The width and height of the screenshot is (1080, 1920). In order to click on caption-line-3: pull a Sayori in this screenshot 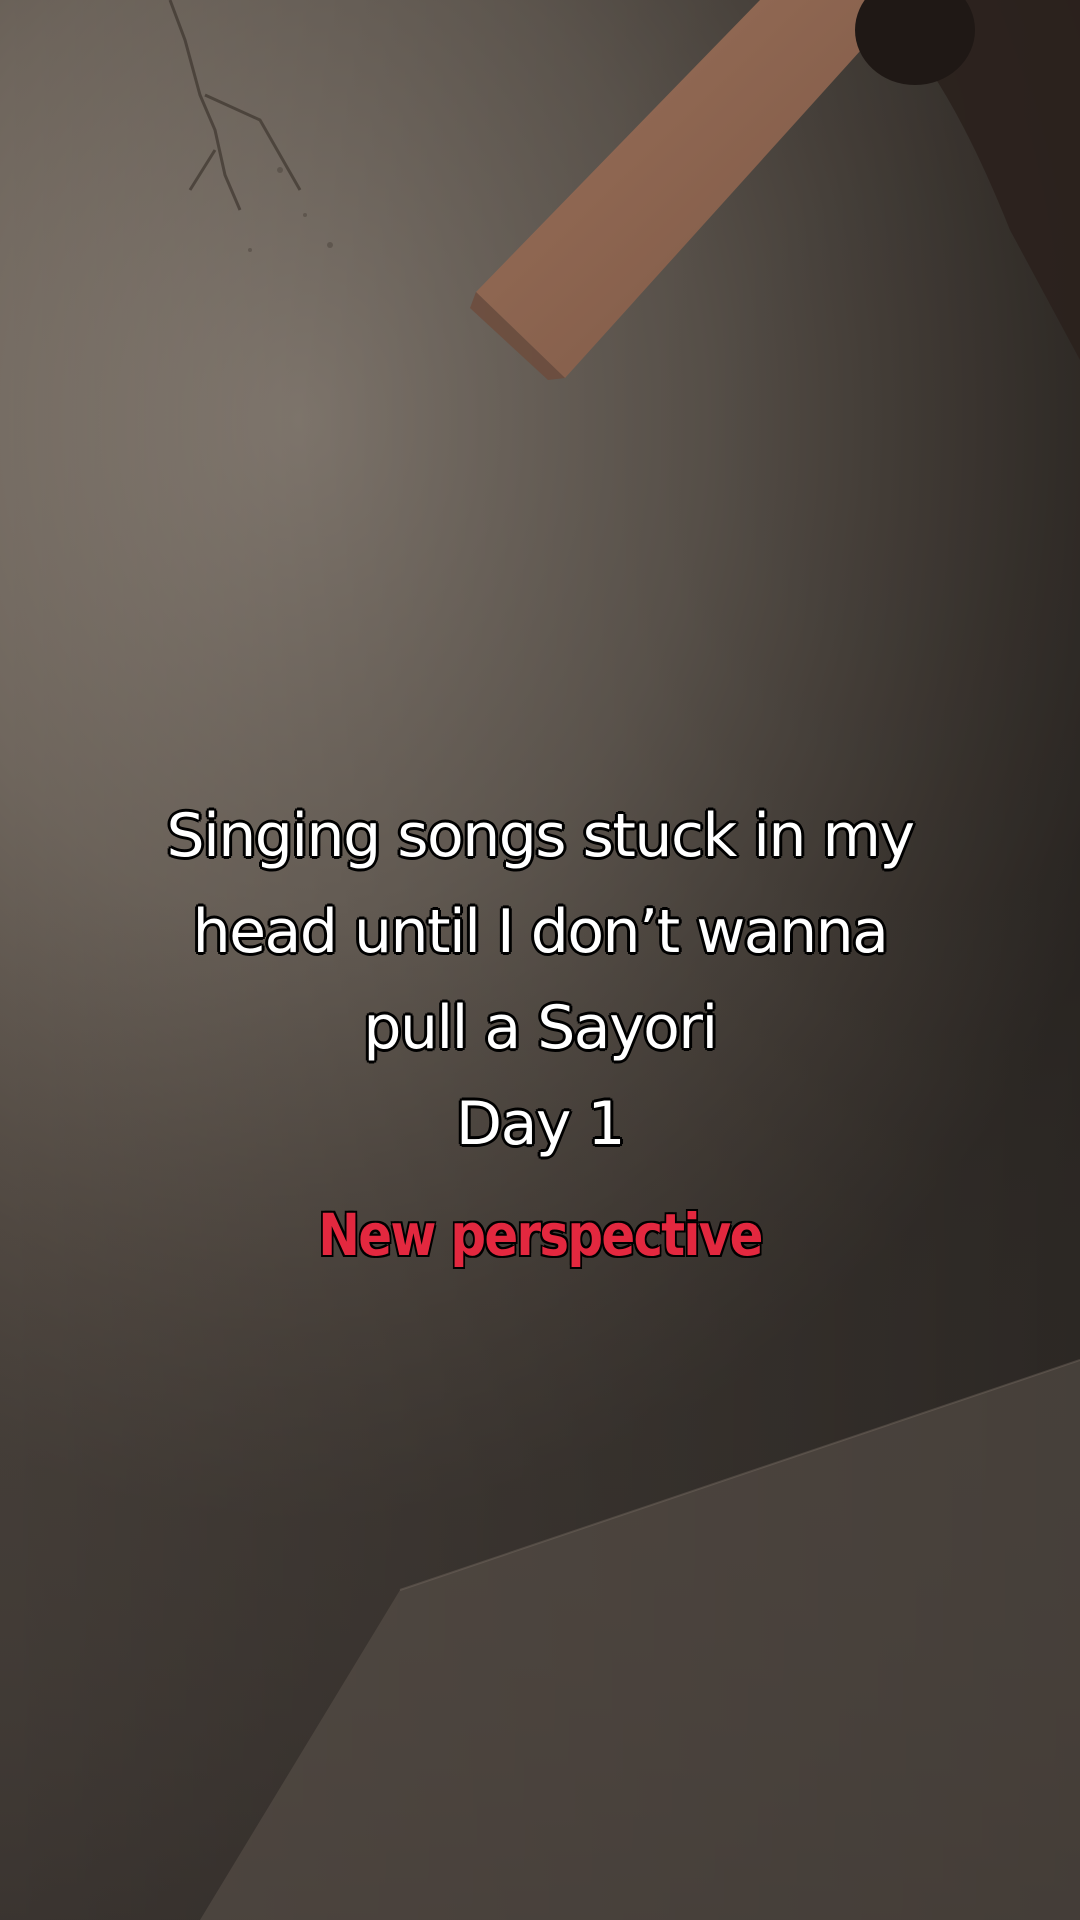, I will do `click(540, 1028)`.